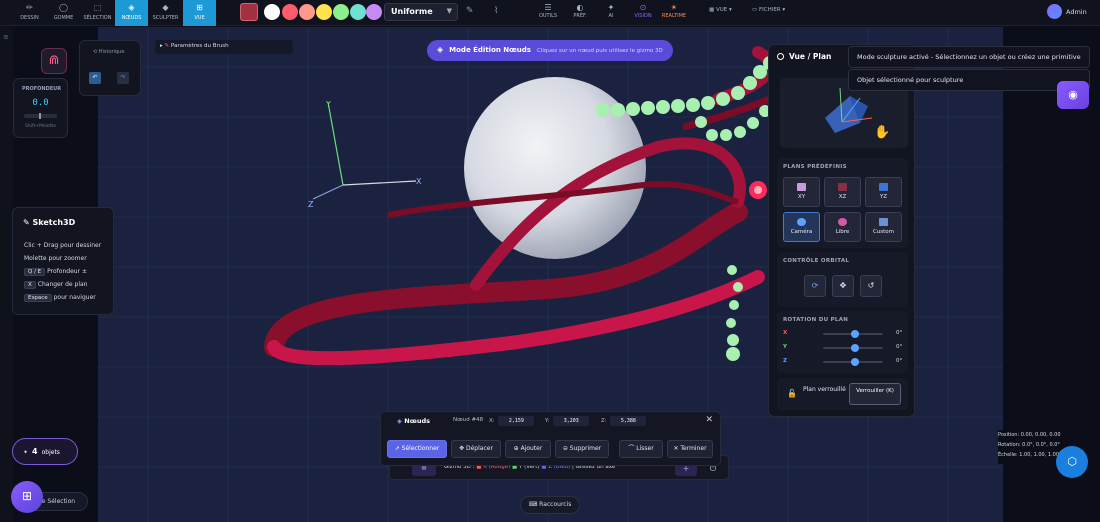 The height and width of the screenshot is (522, 1100). Describe the element at coordinates (801, 222) in the screenshot. I see `camera-icon` at that location.